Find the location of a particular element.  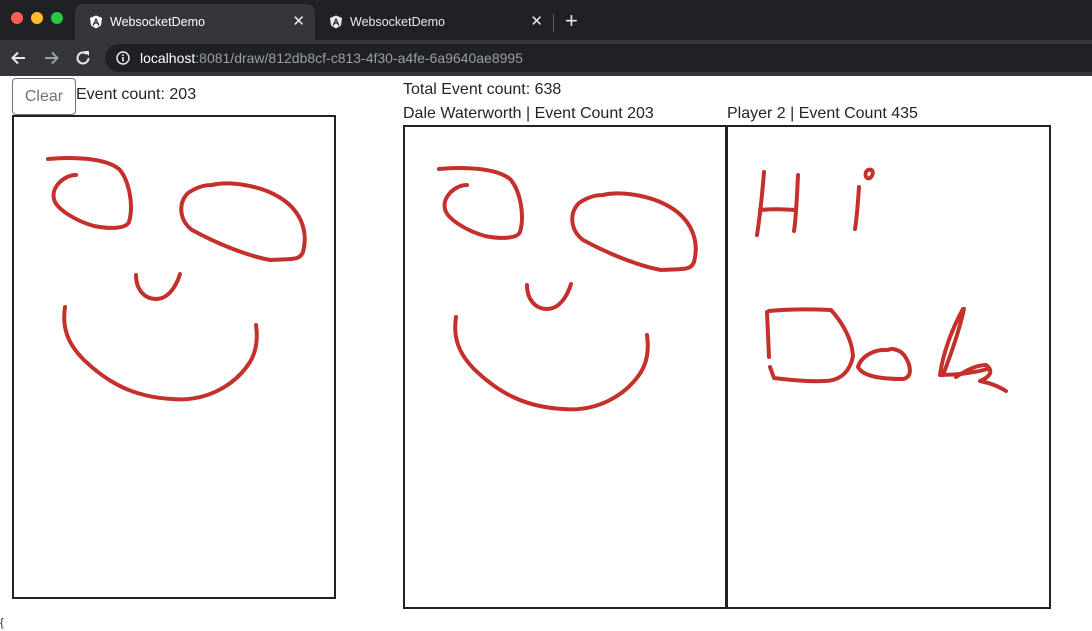

player-2-label: Player 2 | Event Count 435 is located at coordinates (822, 113).